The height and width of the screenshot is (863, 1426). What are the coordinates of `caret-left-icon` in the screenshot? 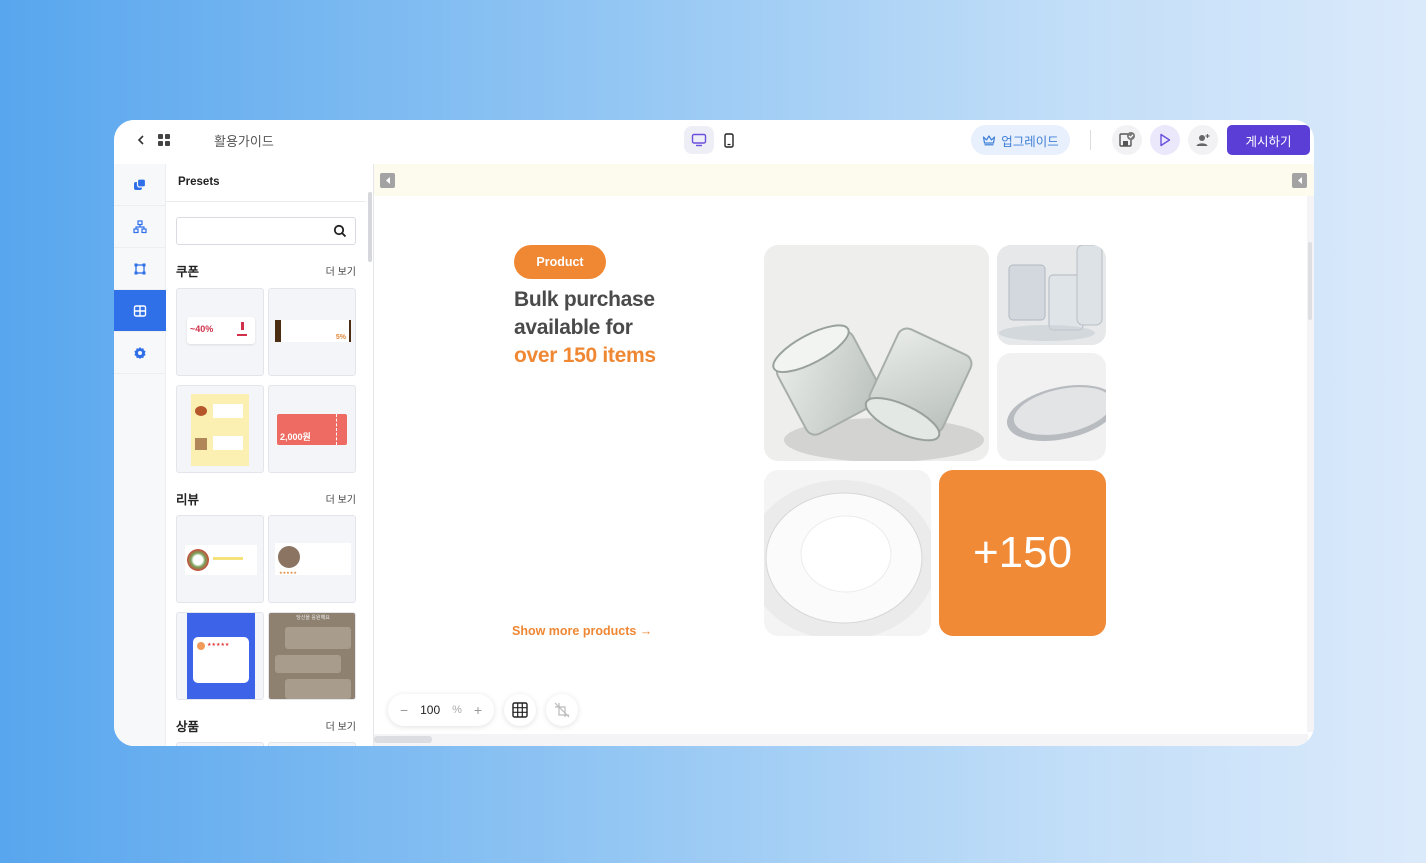 It's located at (387, 180).